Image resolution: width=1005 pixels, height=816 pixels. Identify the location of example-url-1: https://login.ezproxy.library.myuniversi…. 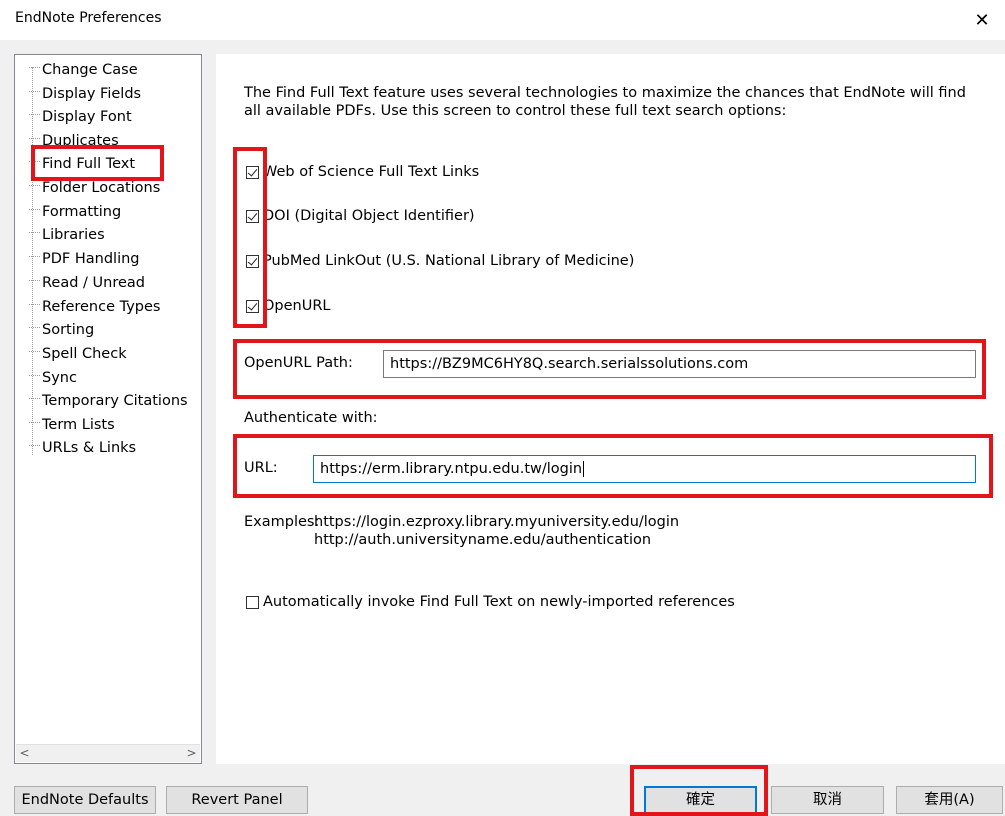
(497, 522).